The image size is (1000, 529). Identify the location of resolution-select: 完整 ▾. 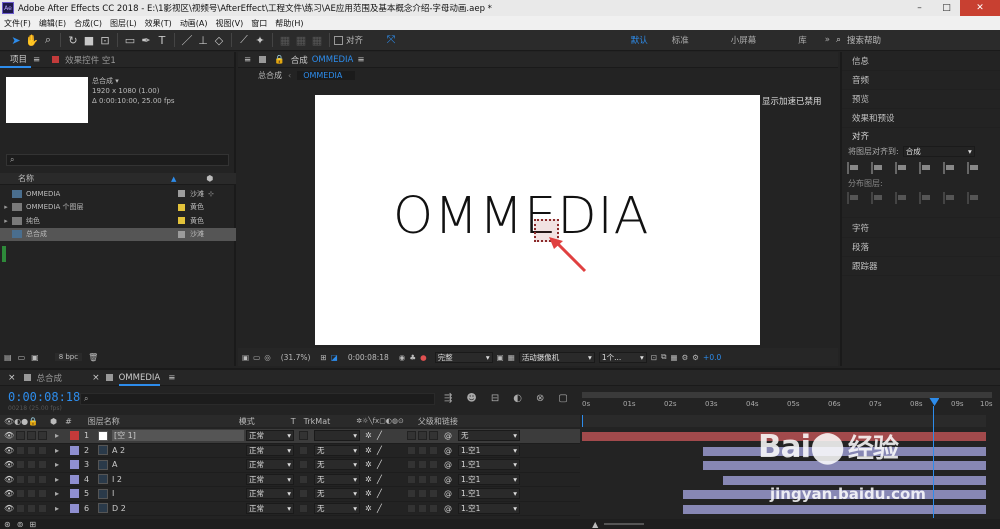
(463, 357).